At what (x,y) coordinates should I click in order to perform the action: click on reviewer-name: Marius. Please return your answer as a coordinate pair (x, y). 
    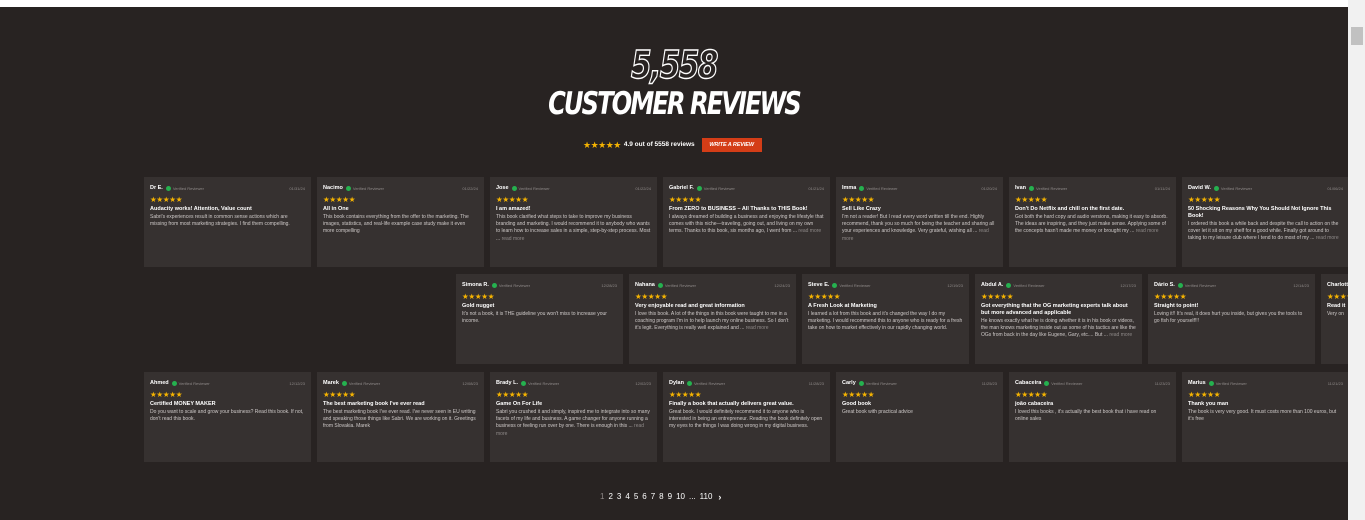
    Looking at the image, I should click on (1197, 383).